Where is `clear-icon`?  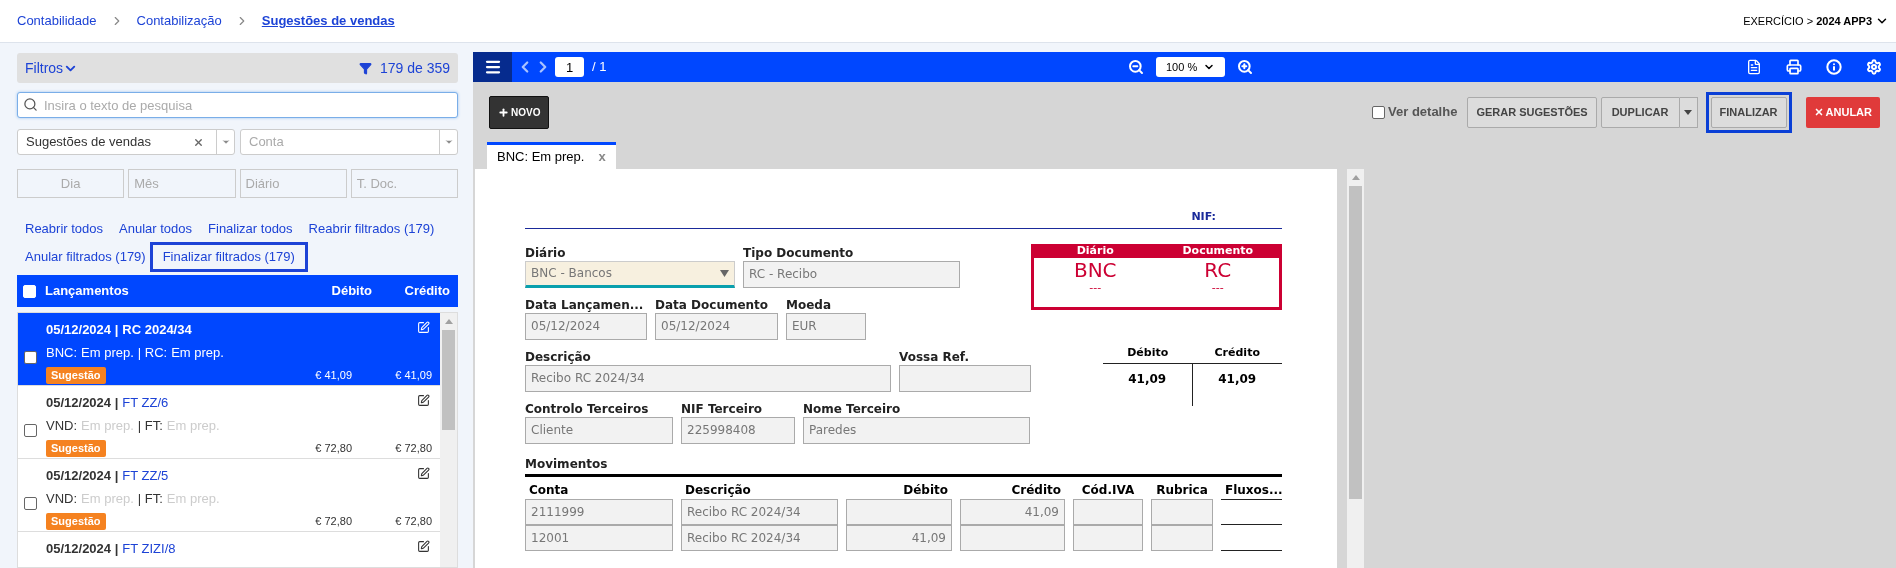
clear-icon is located at coordinates (198, 142).